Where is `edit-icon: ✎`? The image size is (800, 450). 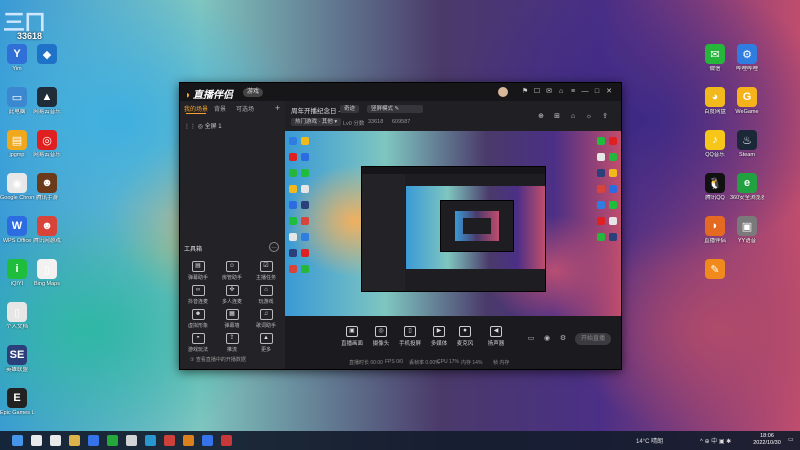 edit-icon: ✎ is located at coordinates (397, 109).